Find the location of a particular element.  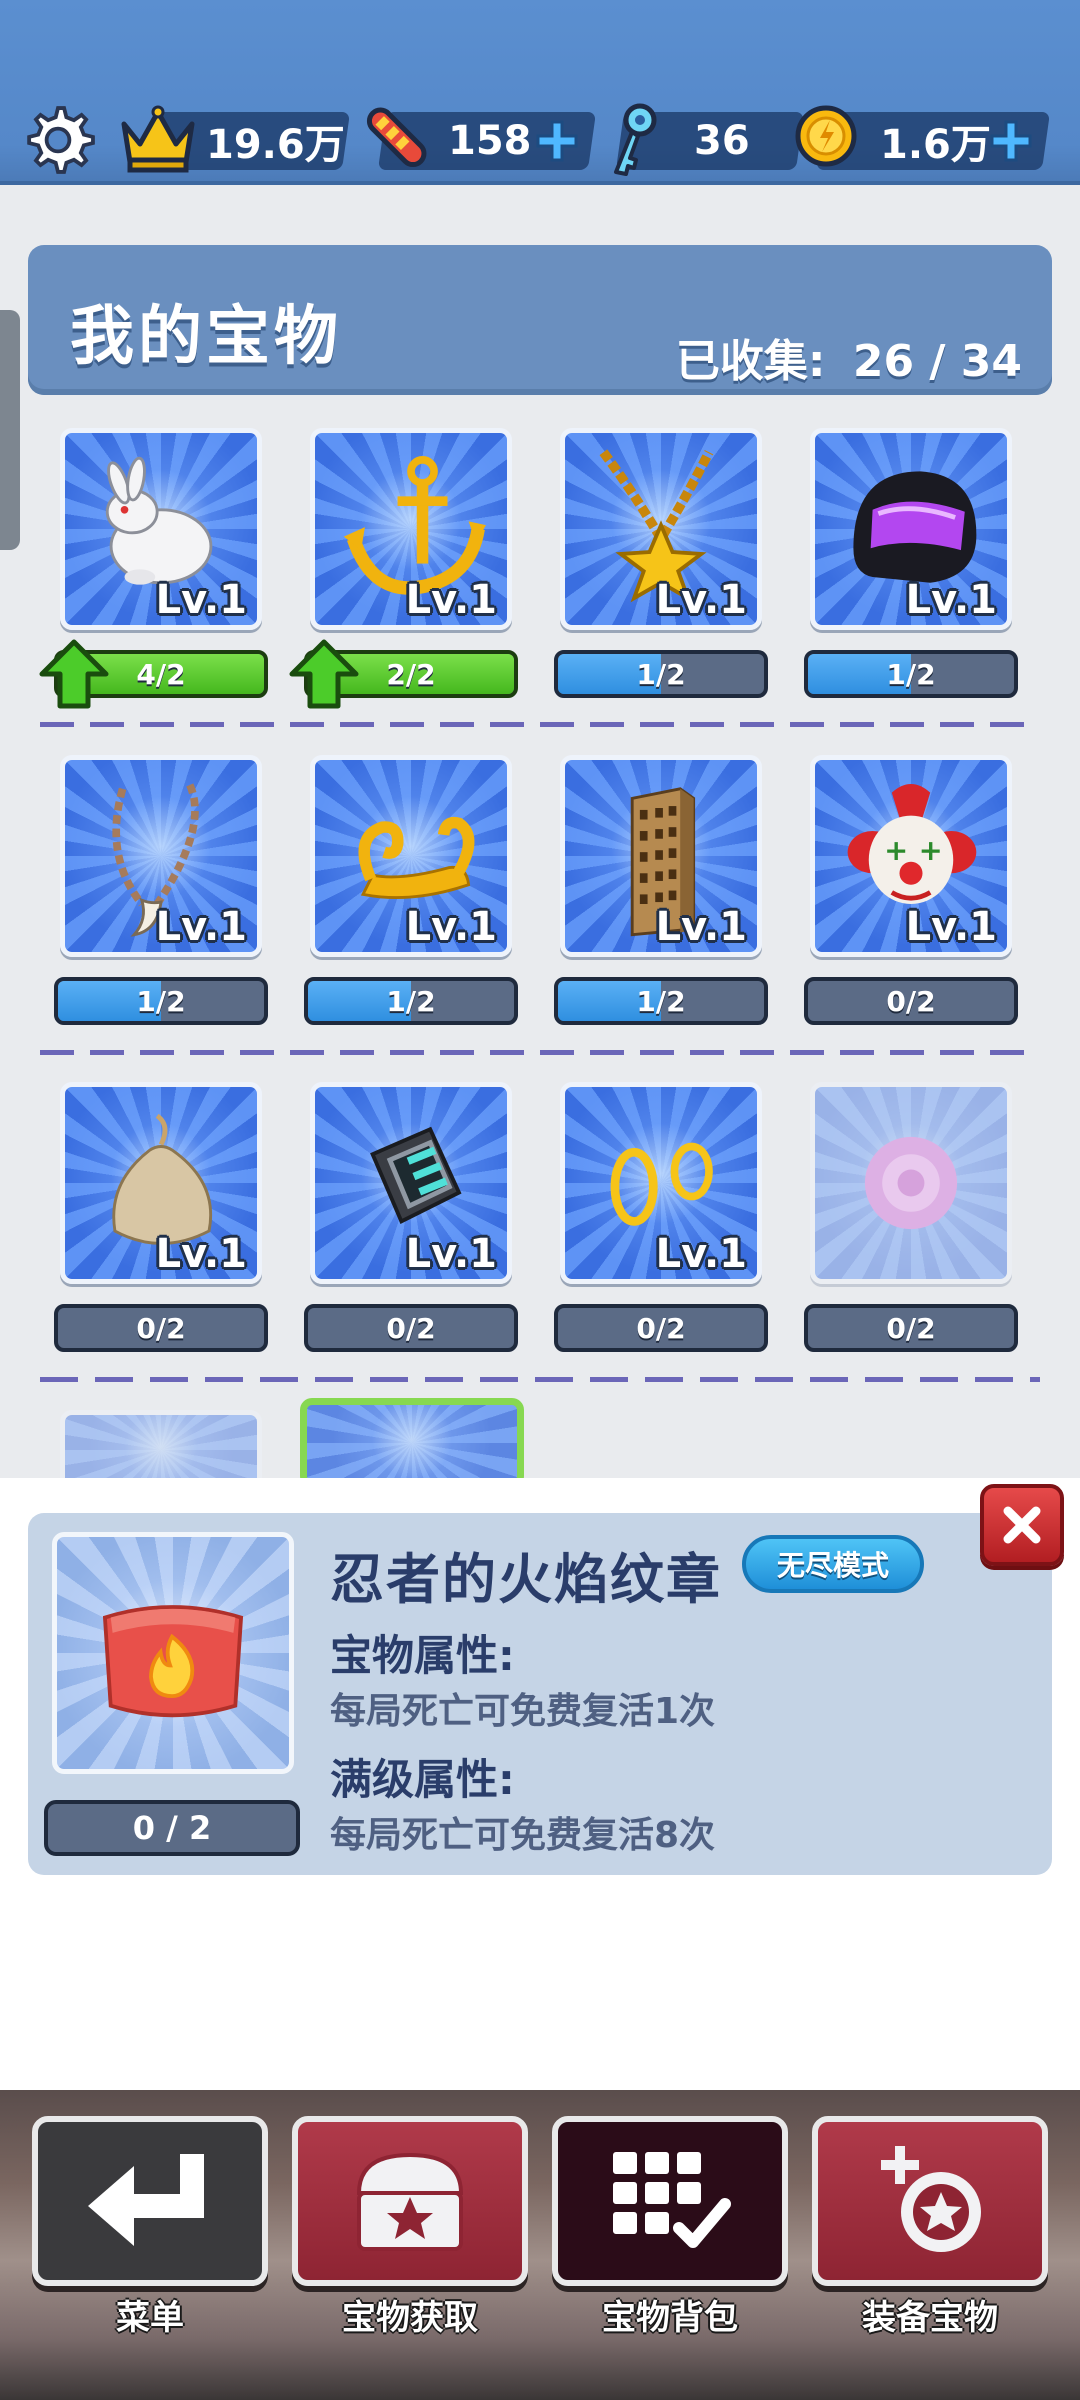

attribute-text: 每局死亡可免费复活1次 is located at coordinates (523, 1711).